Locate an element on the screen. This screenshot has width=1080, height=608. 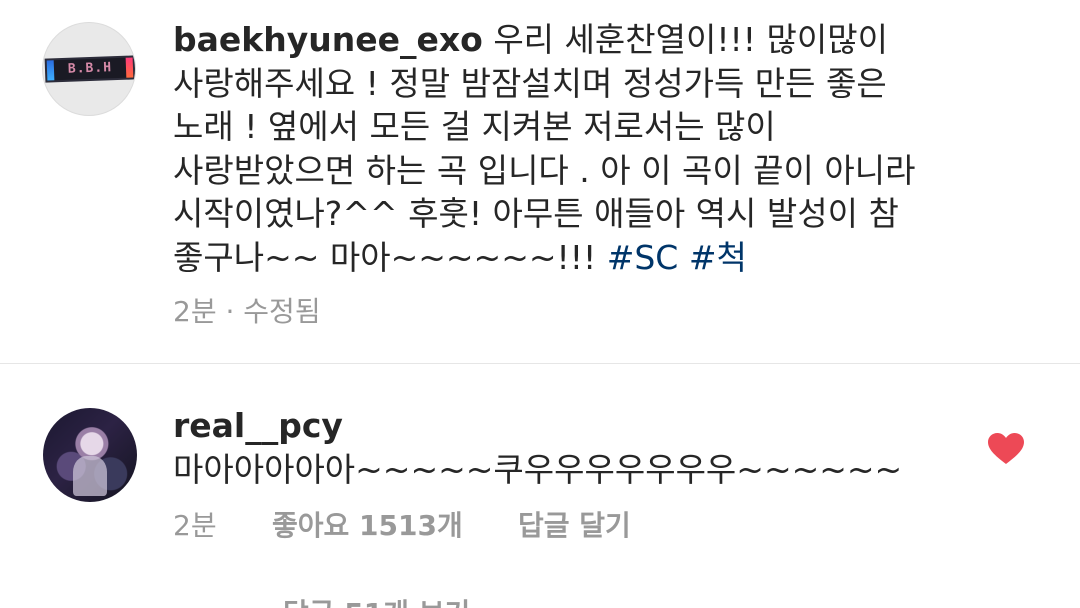
avatar-logo: B.B.H is located at coordinates (90, 69).